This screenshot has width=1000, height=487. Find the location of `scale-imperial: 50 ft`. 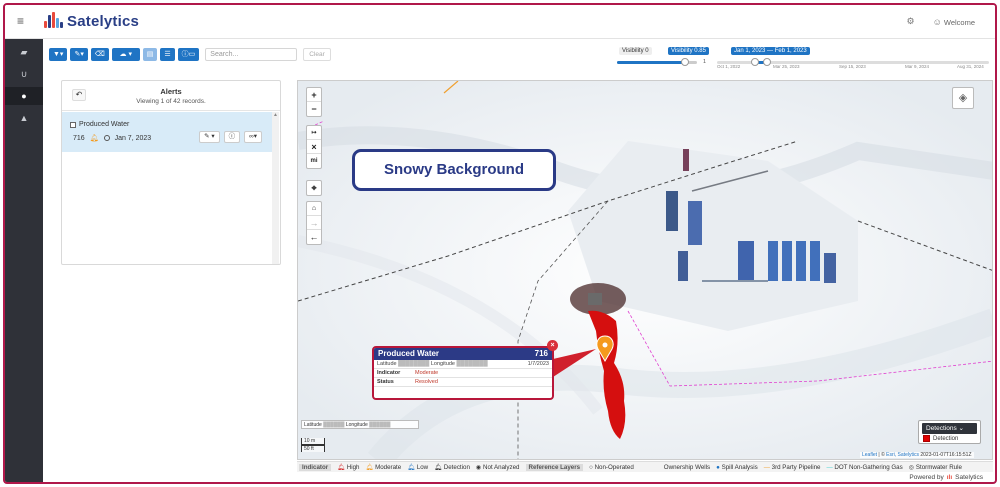

scale-imperial: 50 ft is located at coordinates (313, 448).